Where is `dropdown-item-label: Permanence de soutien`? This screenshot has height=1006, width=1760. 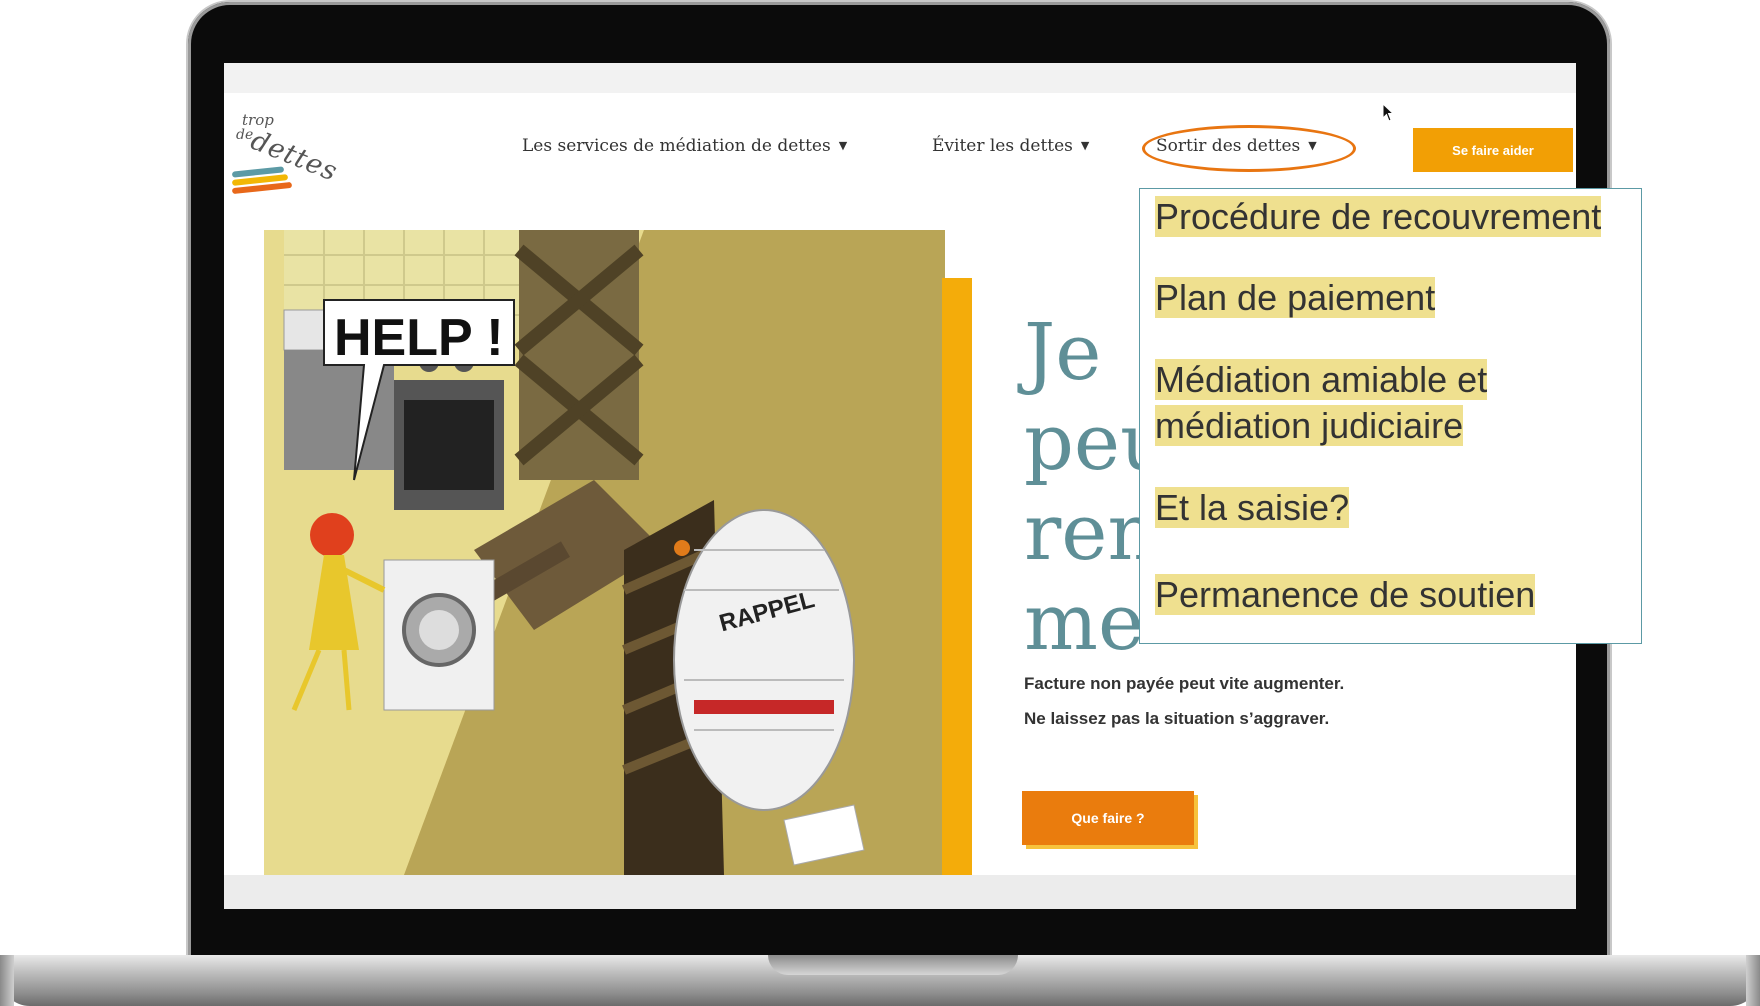 dropdown-item-label: Permanence de soutien is located at coordinates (1345, 594).